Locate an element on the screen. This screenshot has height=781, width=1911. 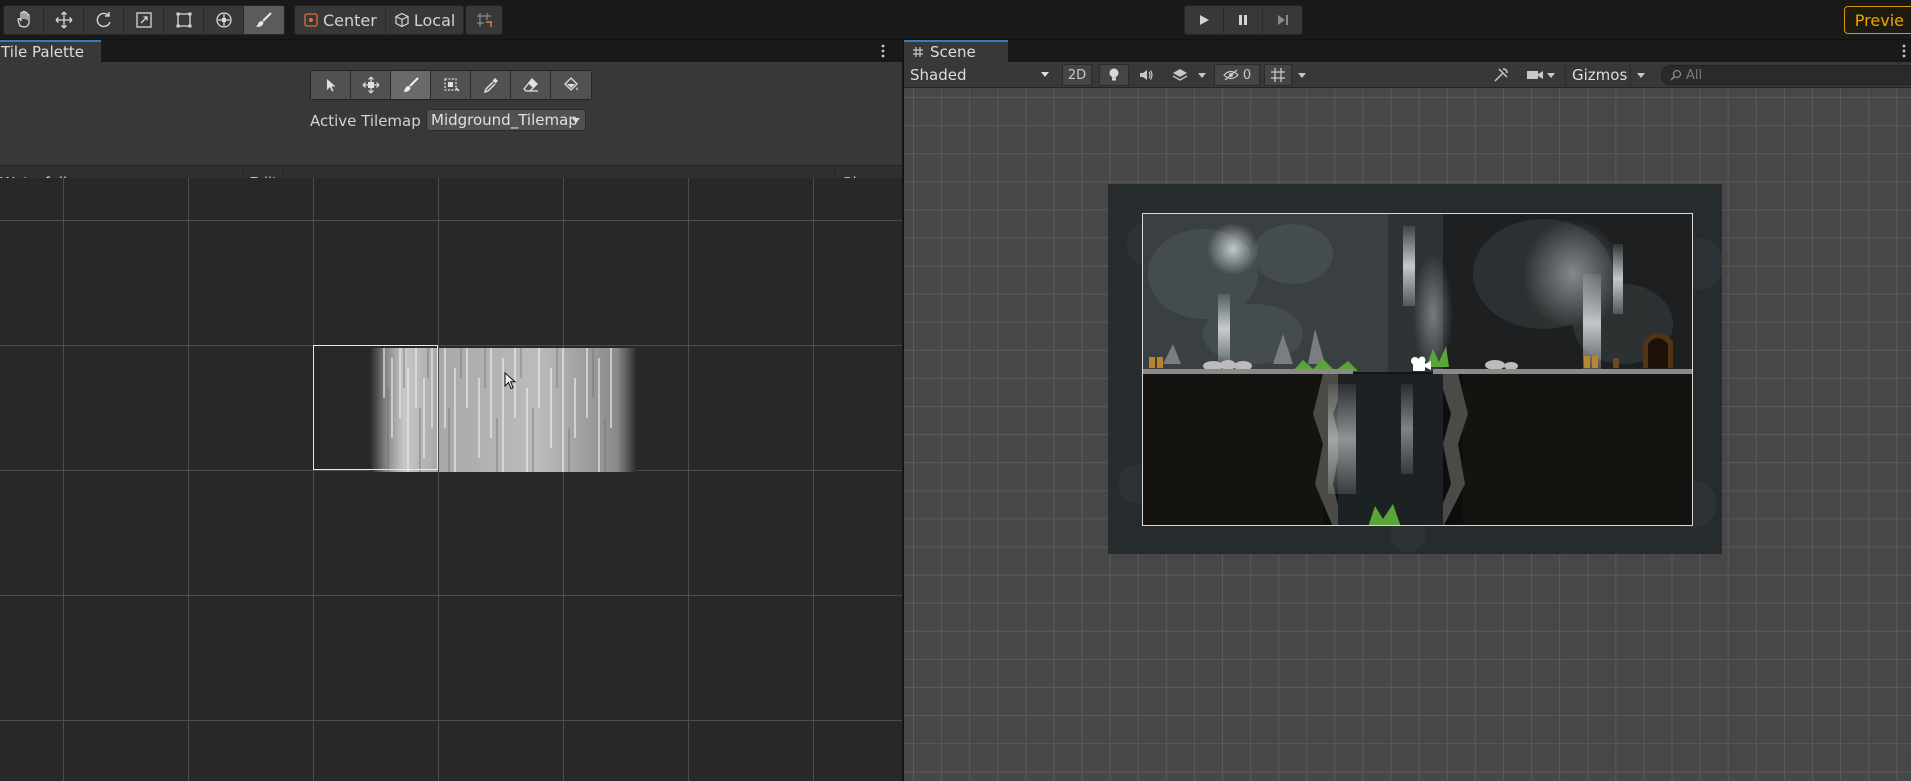
tools-overlay-button is located at coordinates (1501, 75).